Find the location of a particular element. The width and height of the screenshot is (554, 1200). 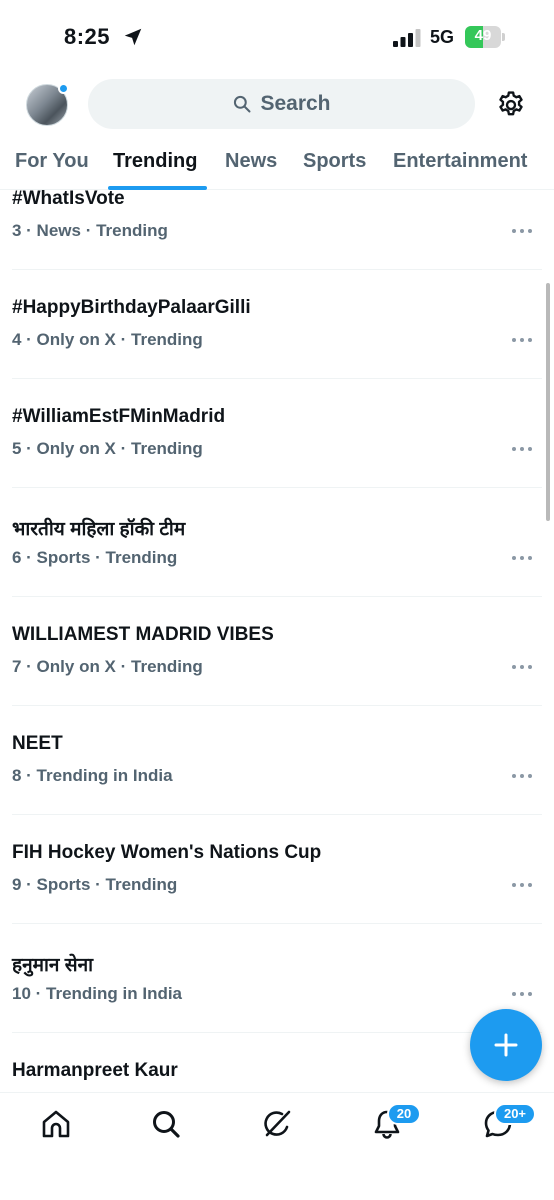

trend-meta: 5 · Only on X · Trending is located at coordinates (107, 448).